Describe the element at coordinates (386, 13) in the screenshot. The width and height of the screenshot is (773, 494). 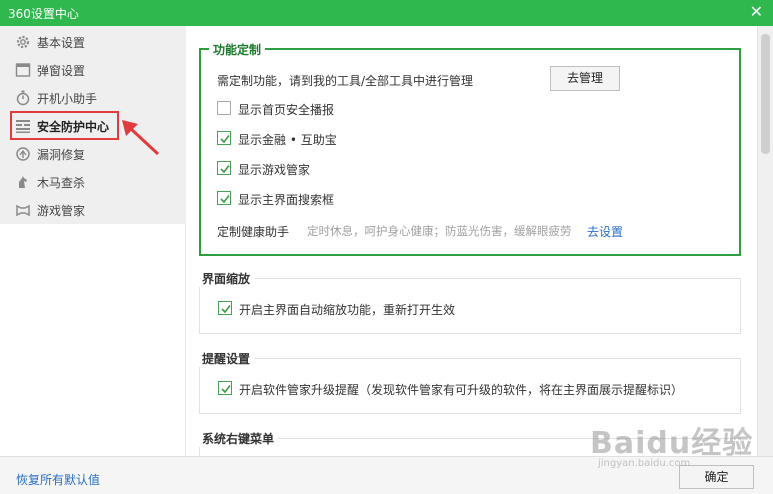
I see `title-bar: 360设置中心 ✕` at that location.